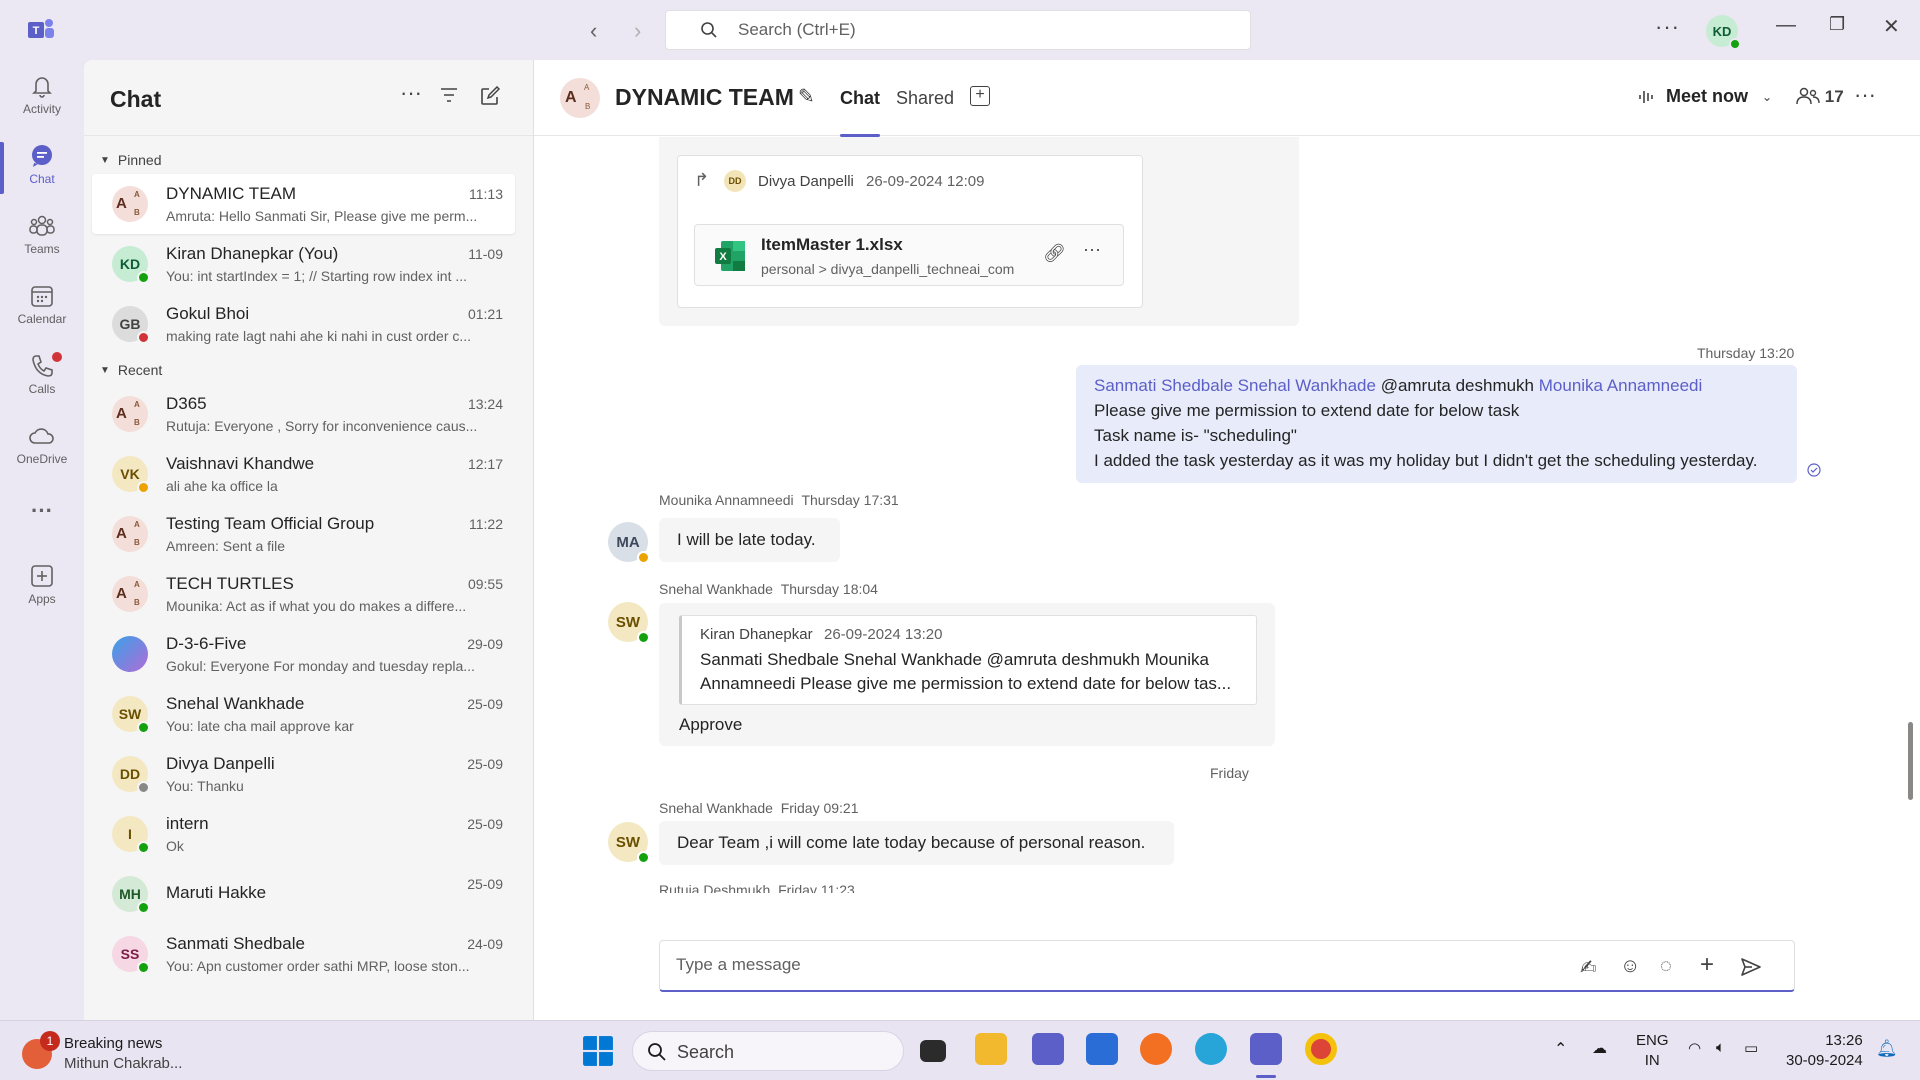 This screenshot has height=1080, width=1920. Describe the element at coordinates (121, 593) in the screenshot. I see `avatar-letter: A` at that location.